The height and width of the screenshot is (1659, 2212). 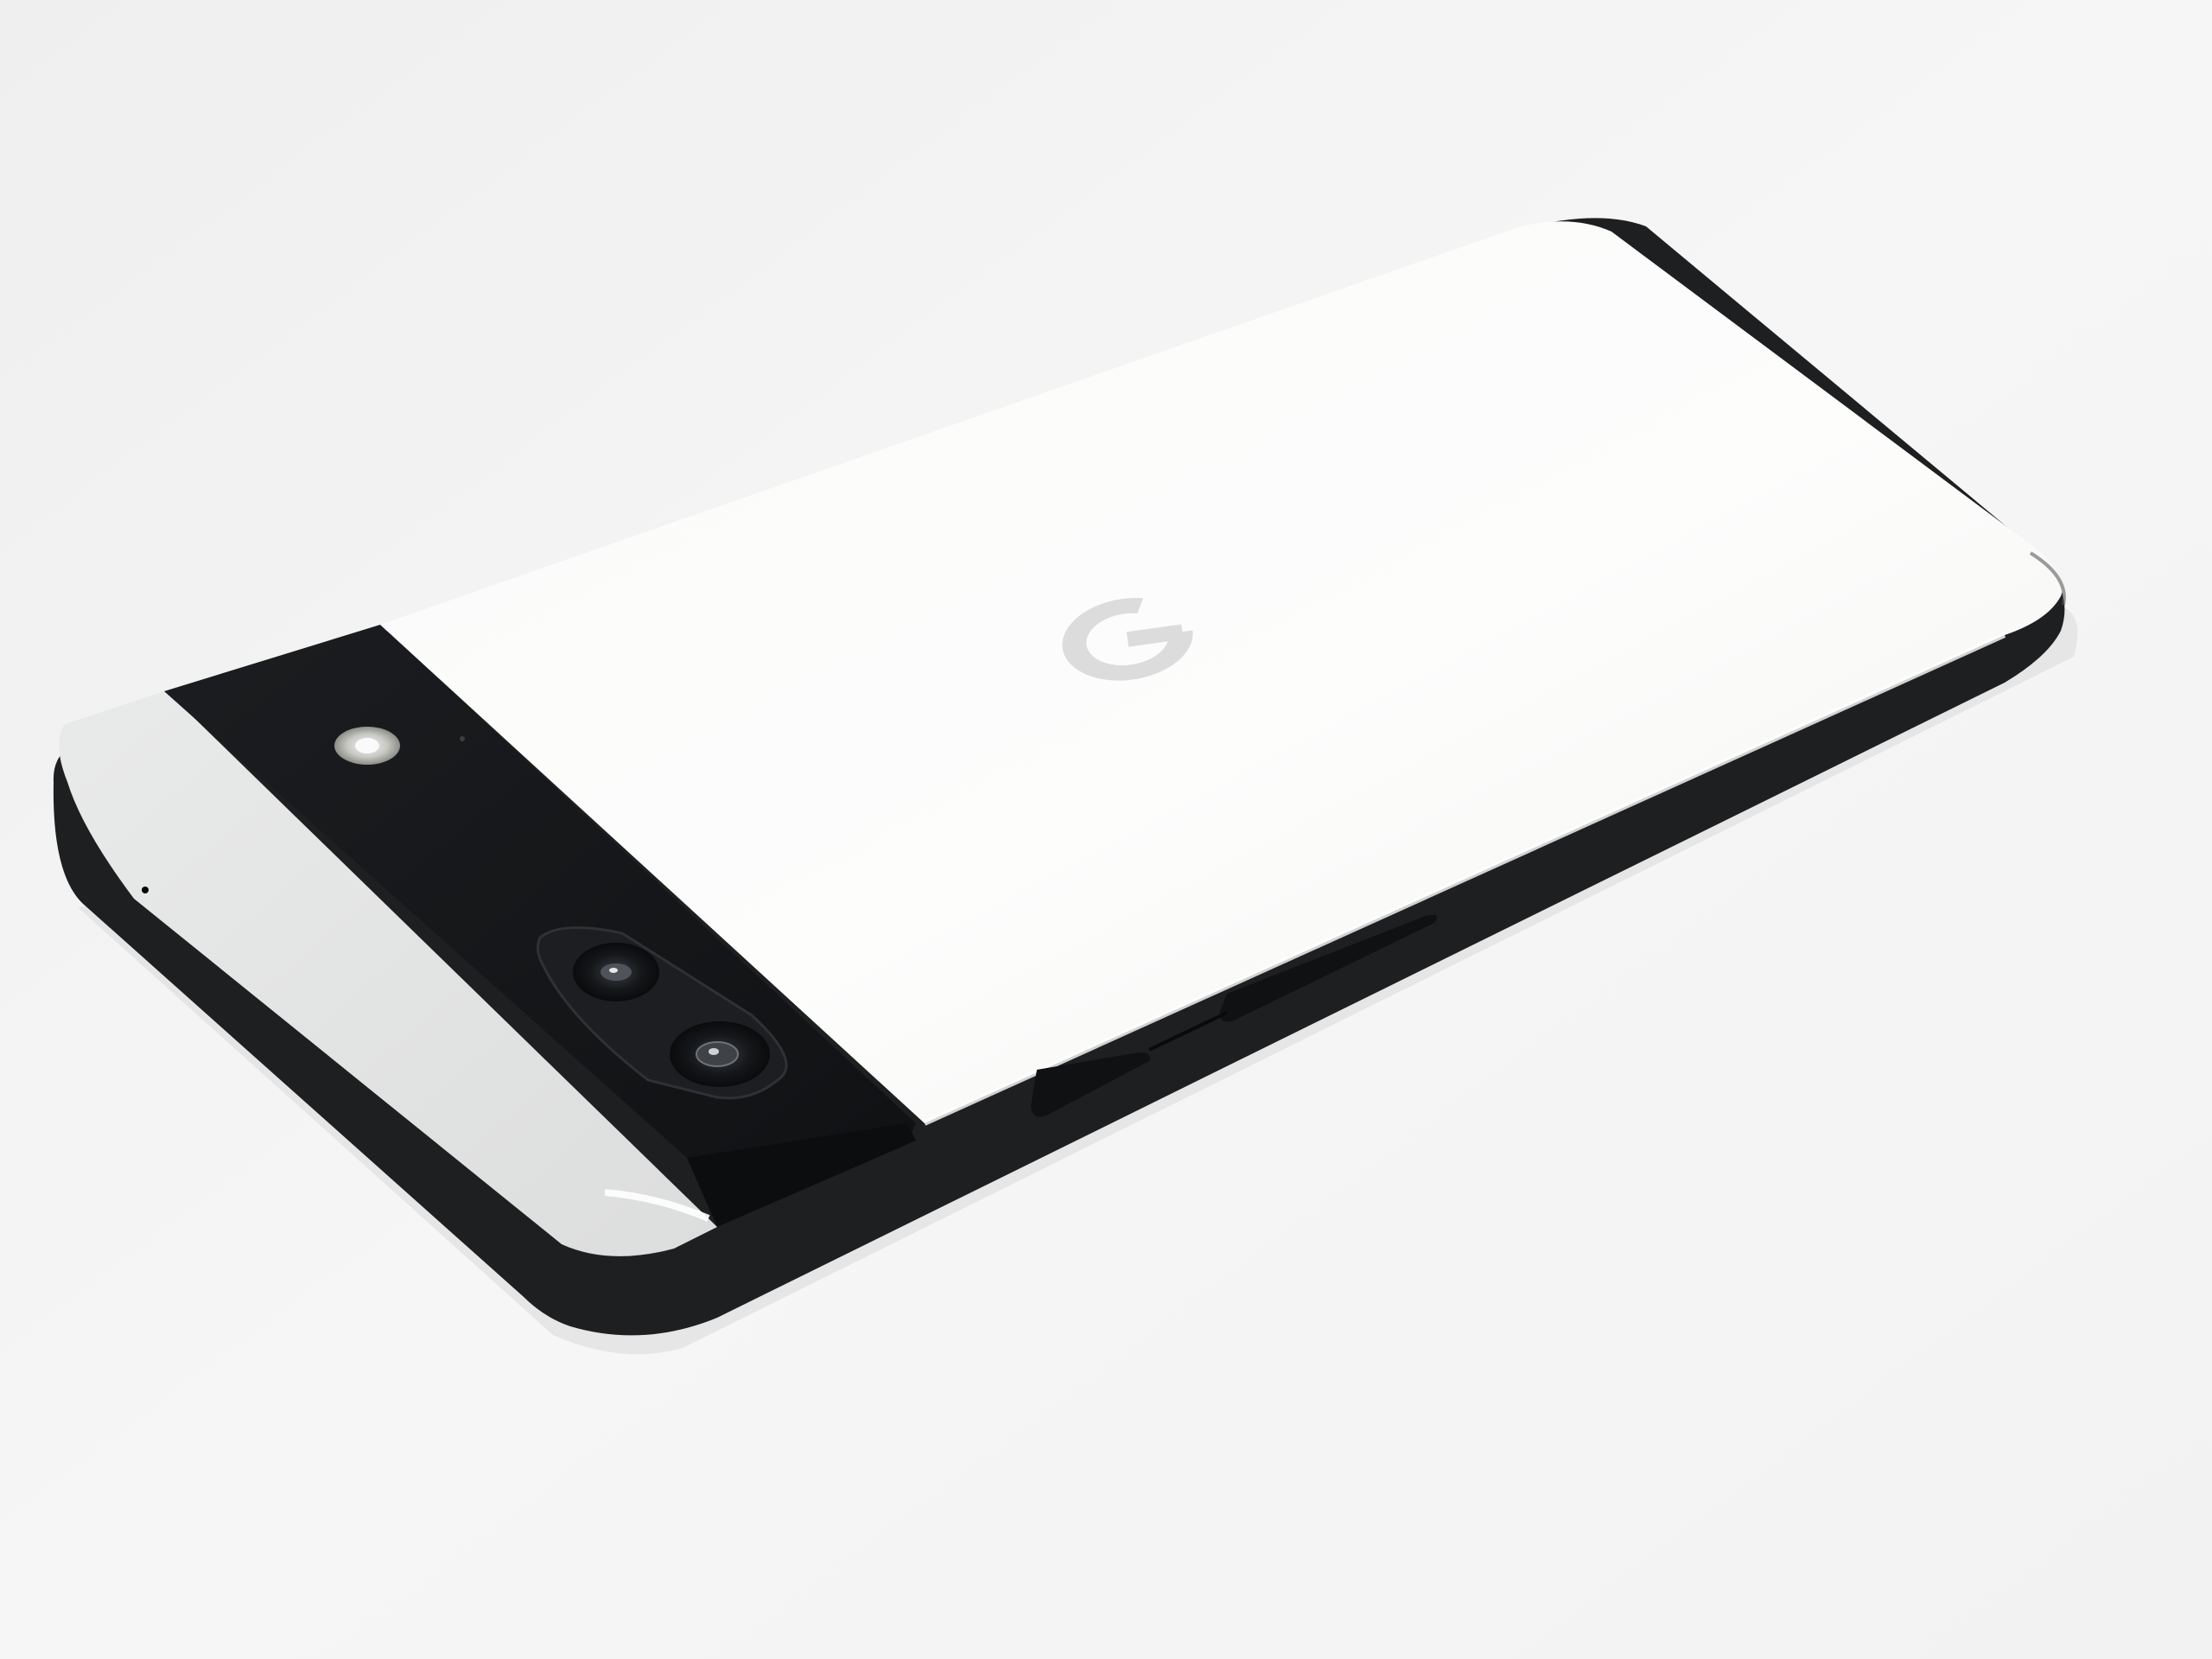 I want to click on tip-mic-hole, so click(x=145, y=890).